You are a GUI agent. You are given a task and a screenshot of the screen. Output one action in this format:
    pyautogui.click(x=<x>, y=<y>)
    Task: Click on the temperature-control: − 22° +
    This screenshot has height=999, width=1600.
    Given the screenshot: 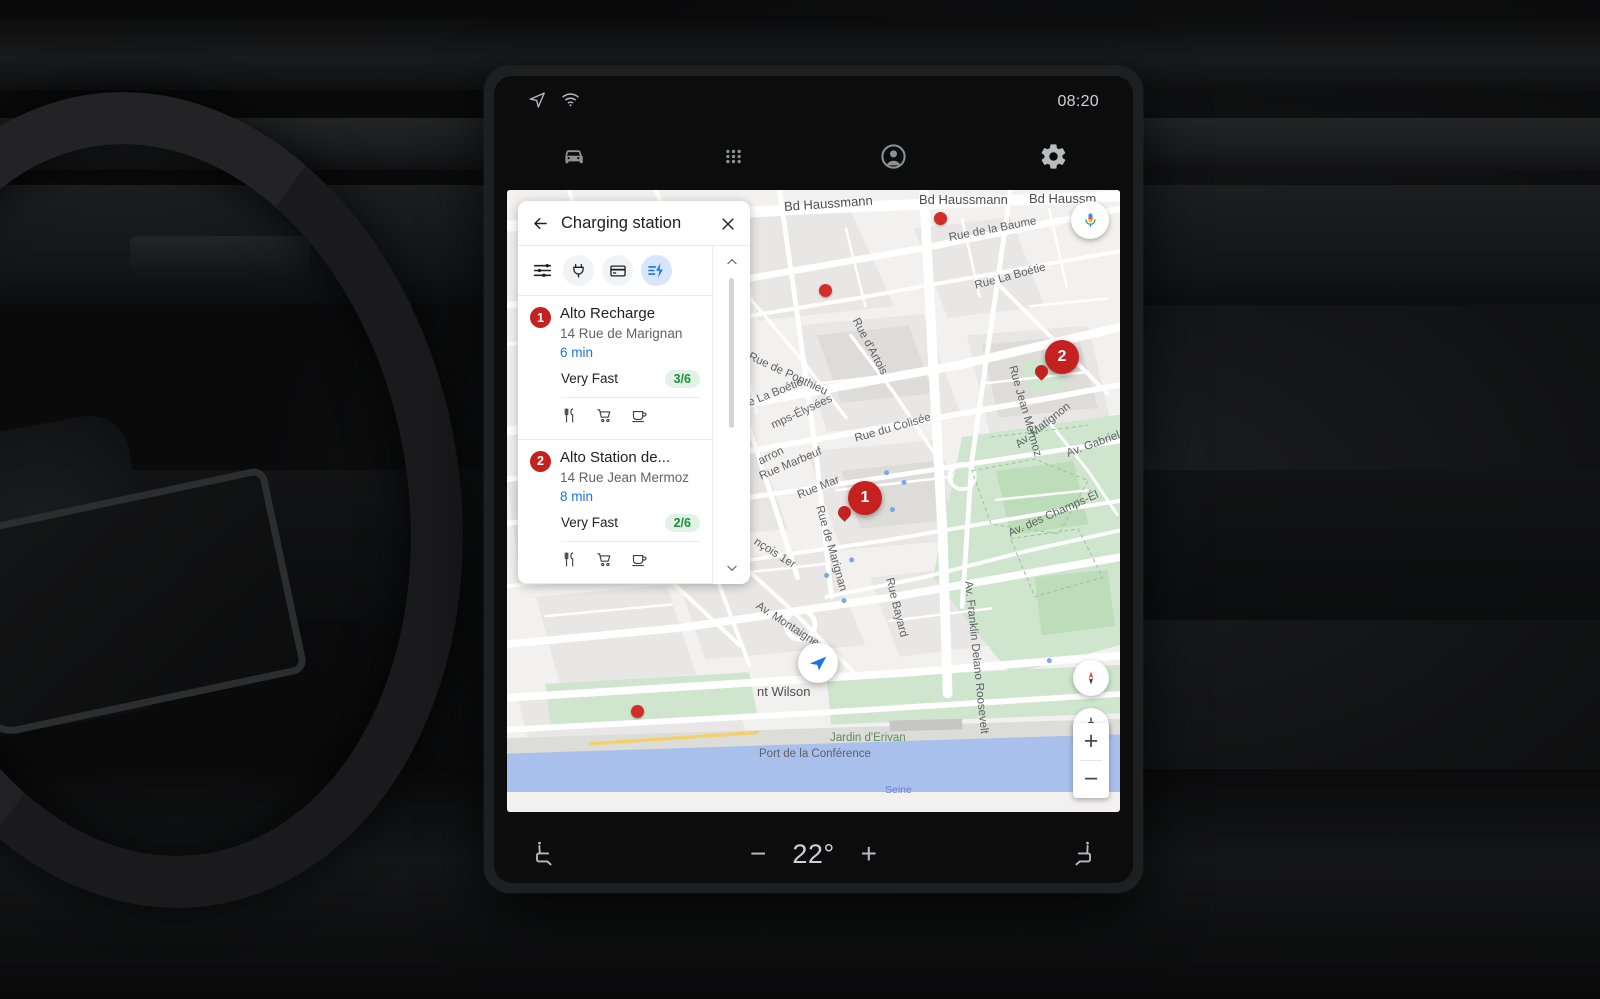 What is the action you would take?
    pyautogui.click(x=813, y=854)
    